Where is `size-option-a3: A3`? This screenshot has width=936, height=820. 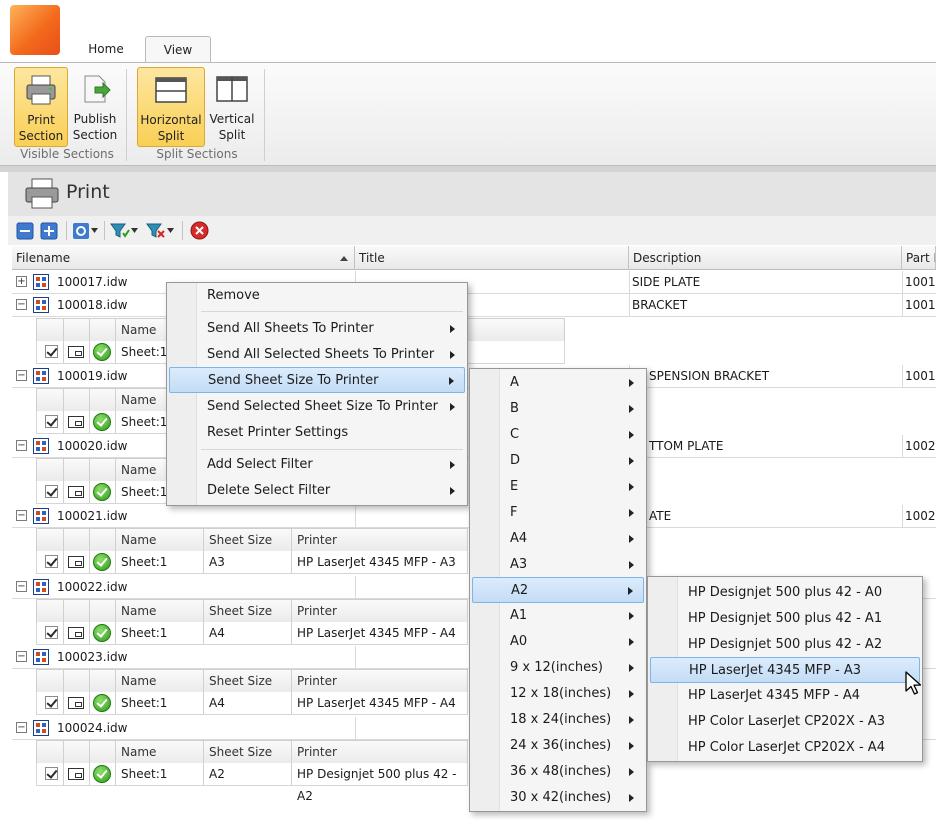 size-option-a3: A3 is located at coordinates (558, 565).